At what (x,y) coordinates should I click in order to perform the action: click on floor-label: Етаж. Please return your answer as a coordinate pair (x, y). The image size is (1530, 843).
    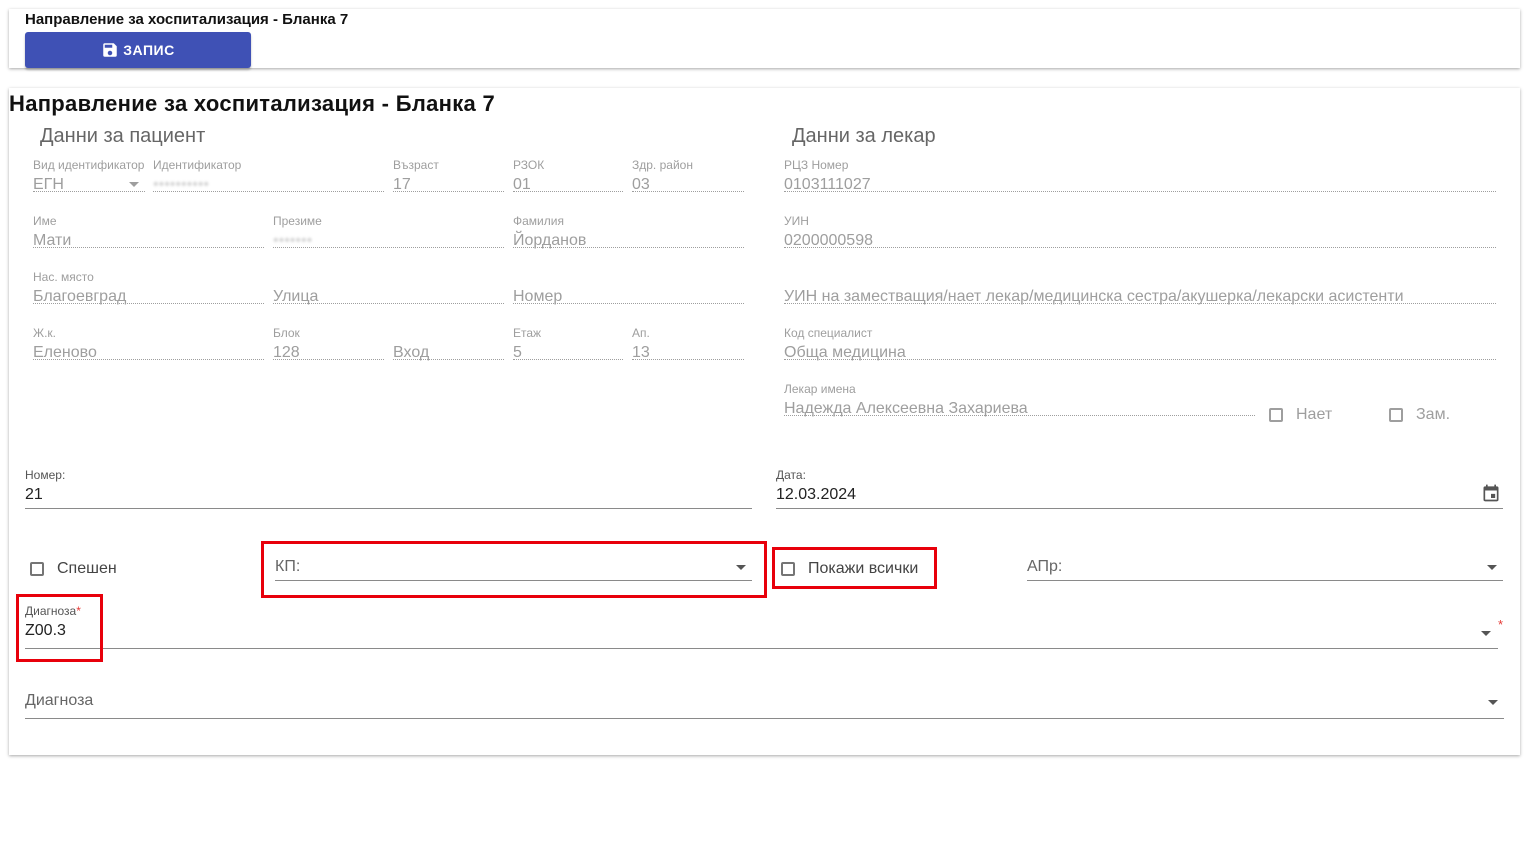
    Looking at the image, I should click on (527, 333).